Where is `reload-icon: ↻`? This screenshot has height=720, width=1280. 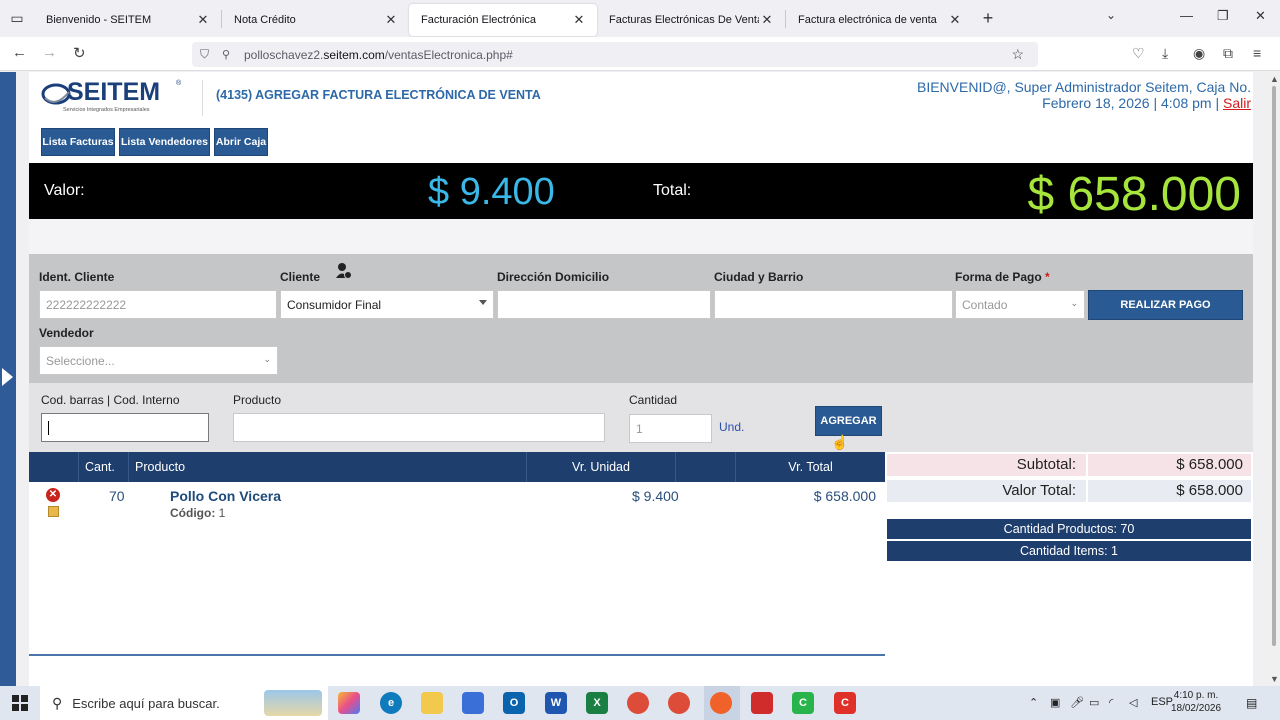
reload-icon: ↻ is located at coordinates (79, 53).